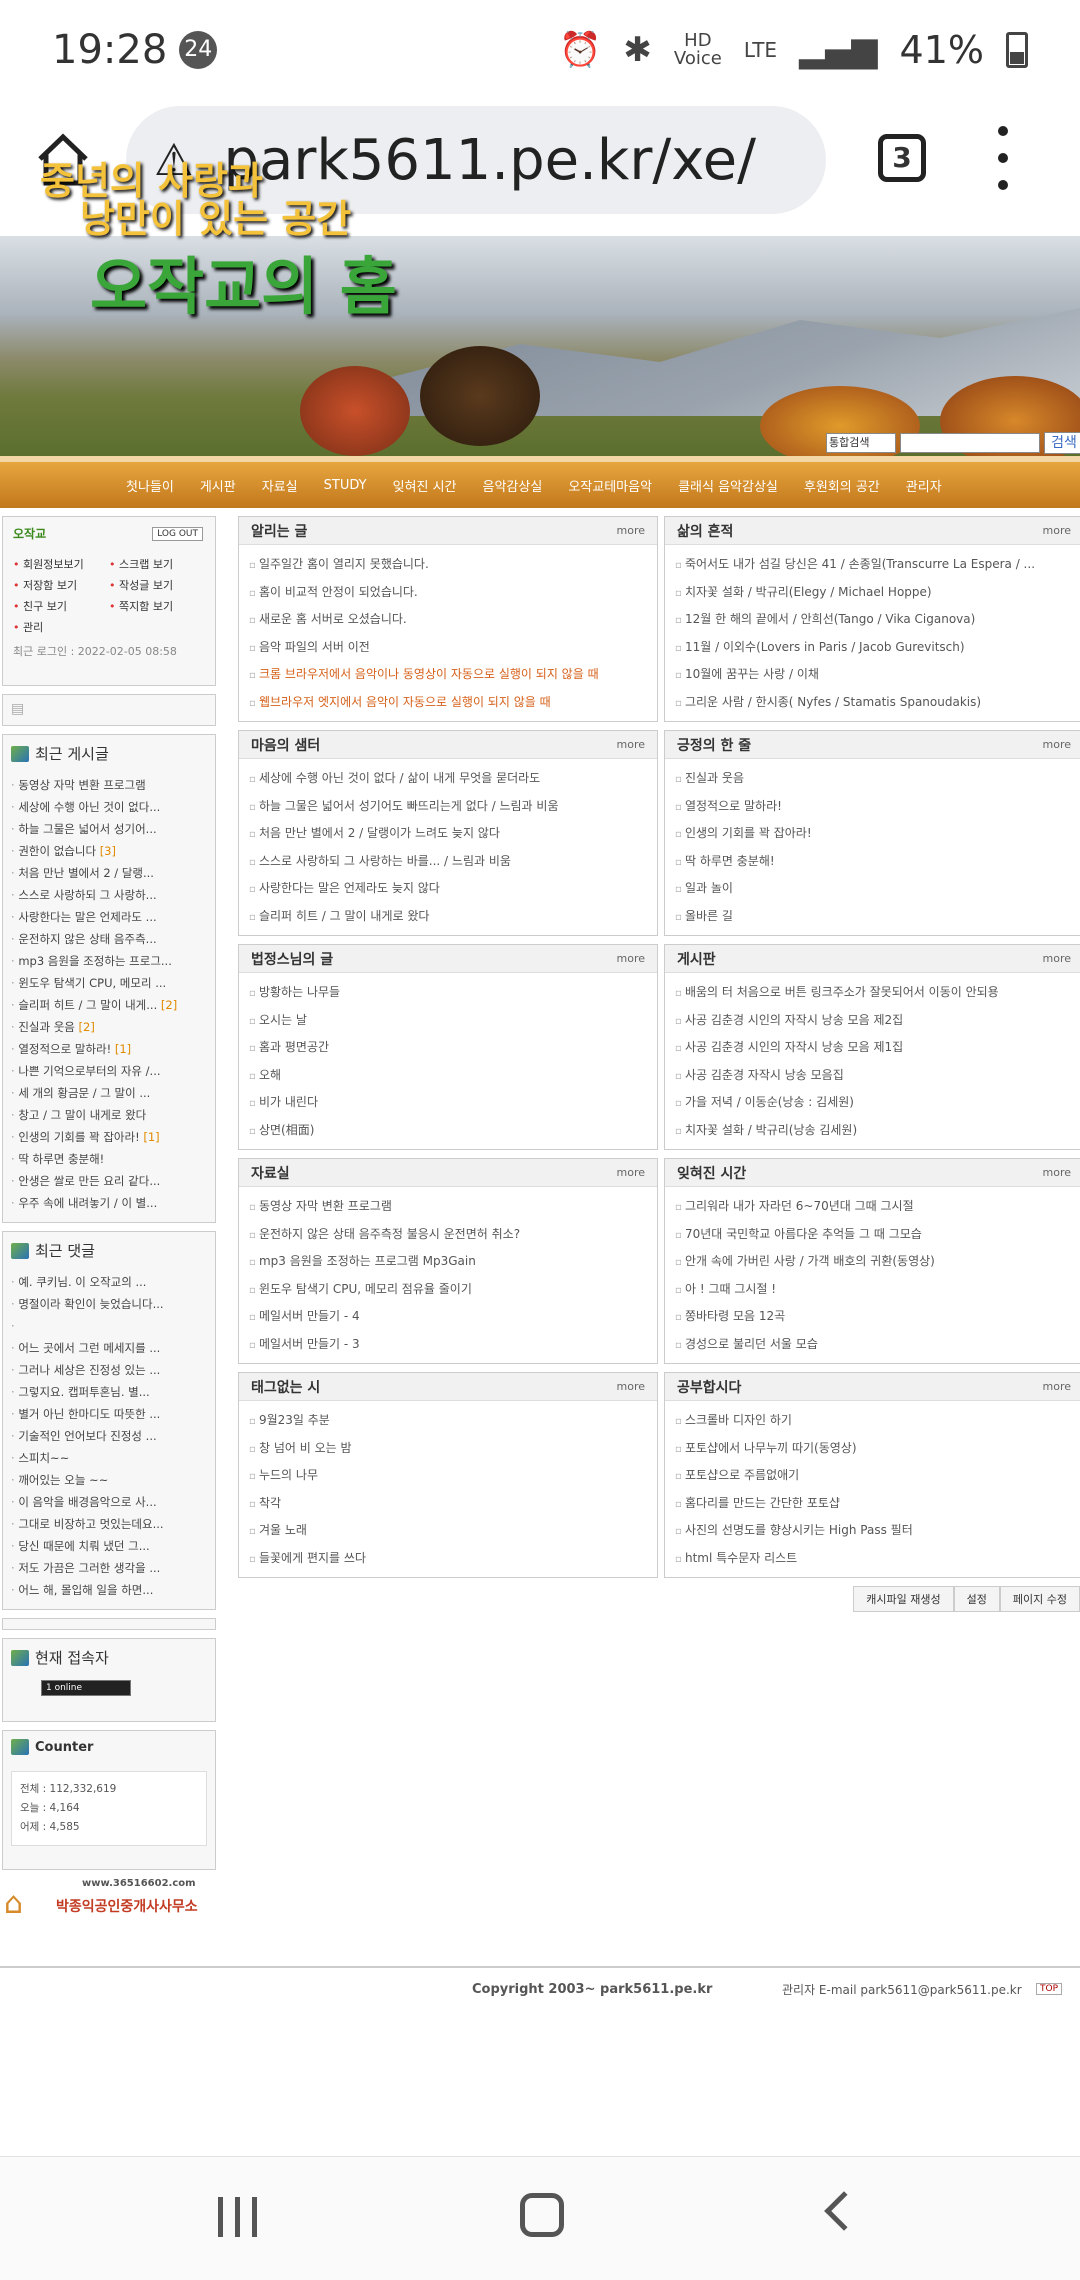 Image resolution: width=1080 pixels, height=2280 pixels. Describe the element at coordinates (285, 1387) in the screenshot. I see `board-title: 태그없는 시` at that location.